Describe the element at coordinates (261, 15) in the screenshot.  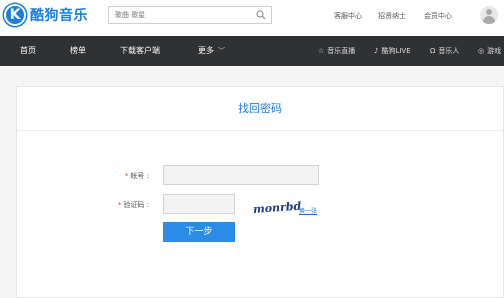
I see `search-icon` at that location.